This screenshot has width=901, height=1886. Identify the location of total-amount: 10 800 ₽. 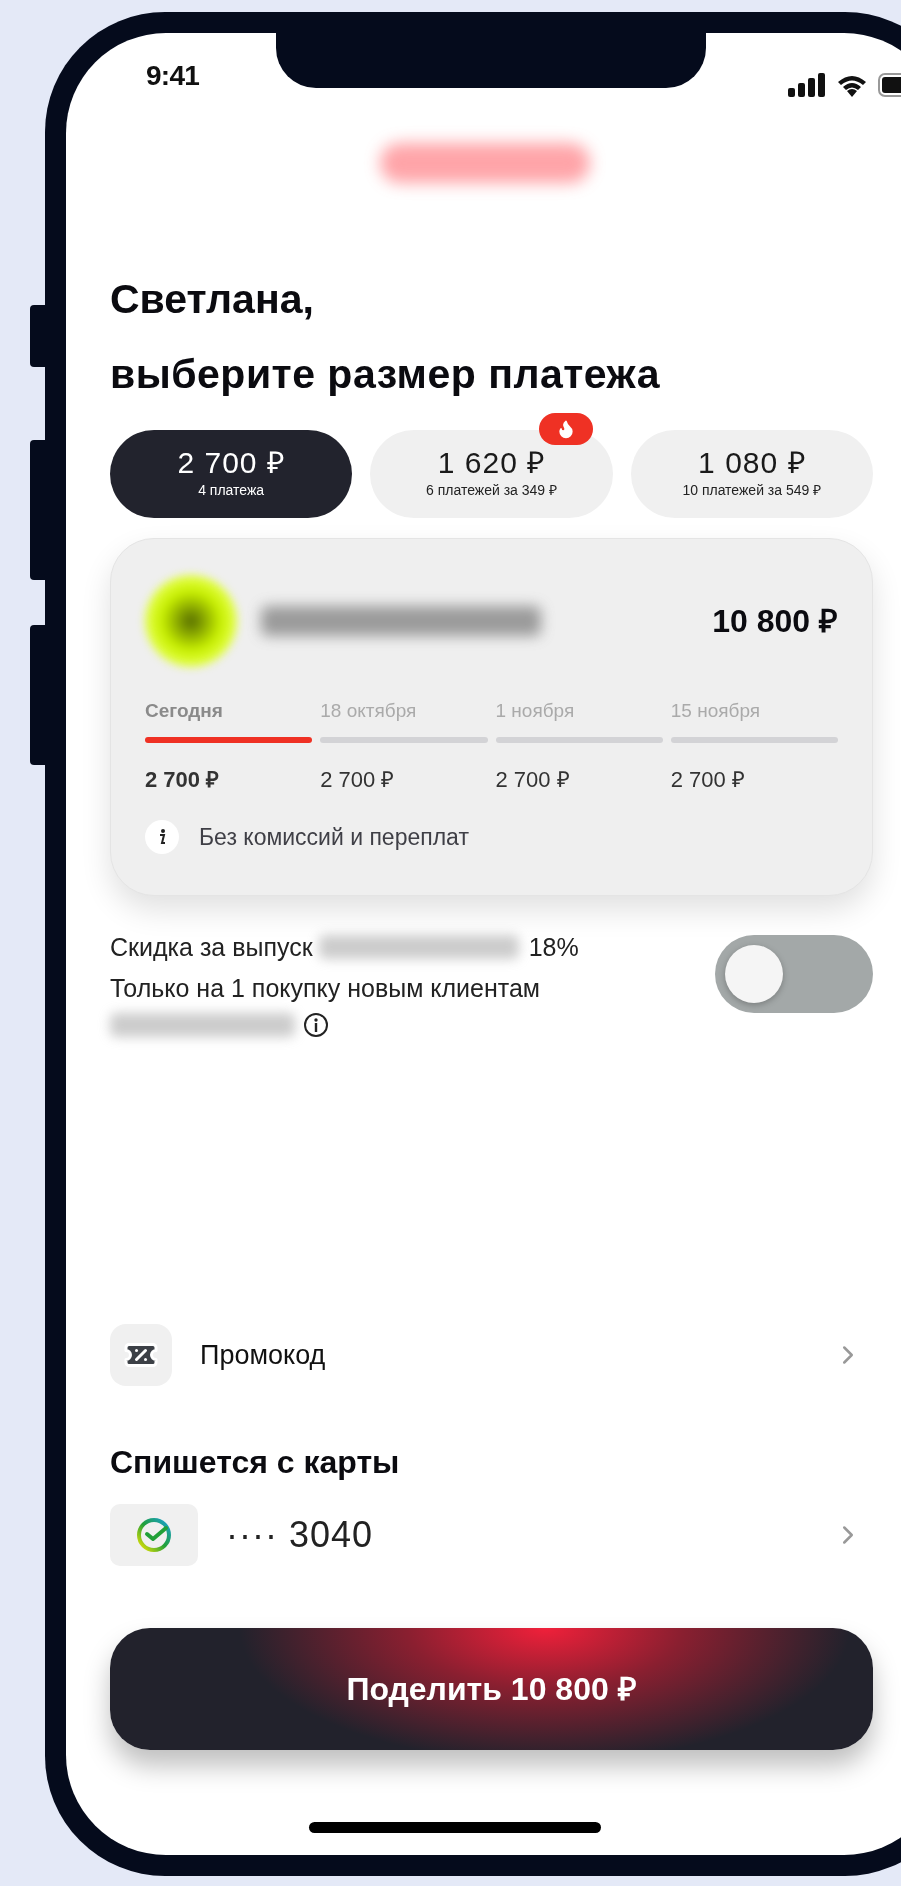
(775, 621).